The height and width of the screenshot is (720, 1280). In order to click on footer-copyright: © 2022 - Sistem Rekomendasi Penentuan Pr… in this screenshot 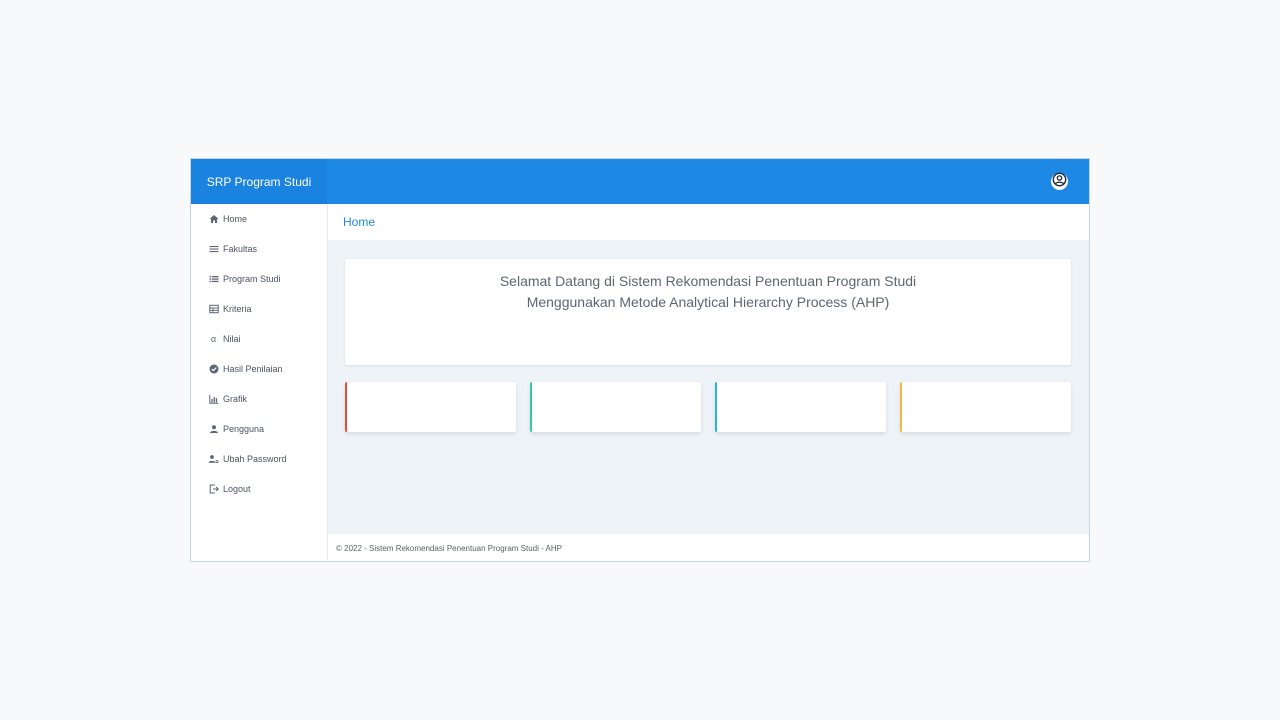, I will do `click(449, 548)`.